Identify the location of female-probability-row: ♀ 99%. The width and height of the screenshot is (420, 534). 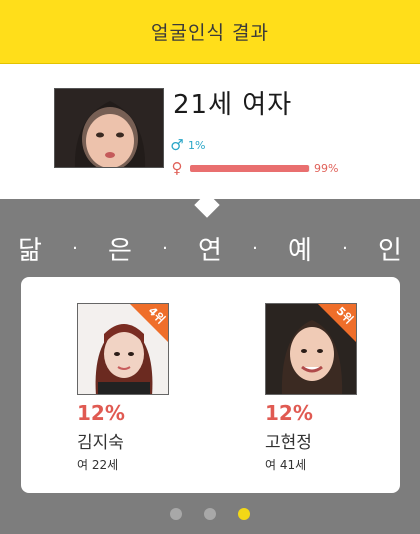
(253, 168).